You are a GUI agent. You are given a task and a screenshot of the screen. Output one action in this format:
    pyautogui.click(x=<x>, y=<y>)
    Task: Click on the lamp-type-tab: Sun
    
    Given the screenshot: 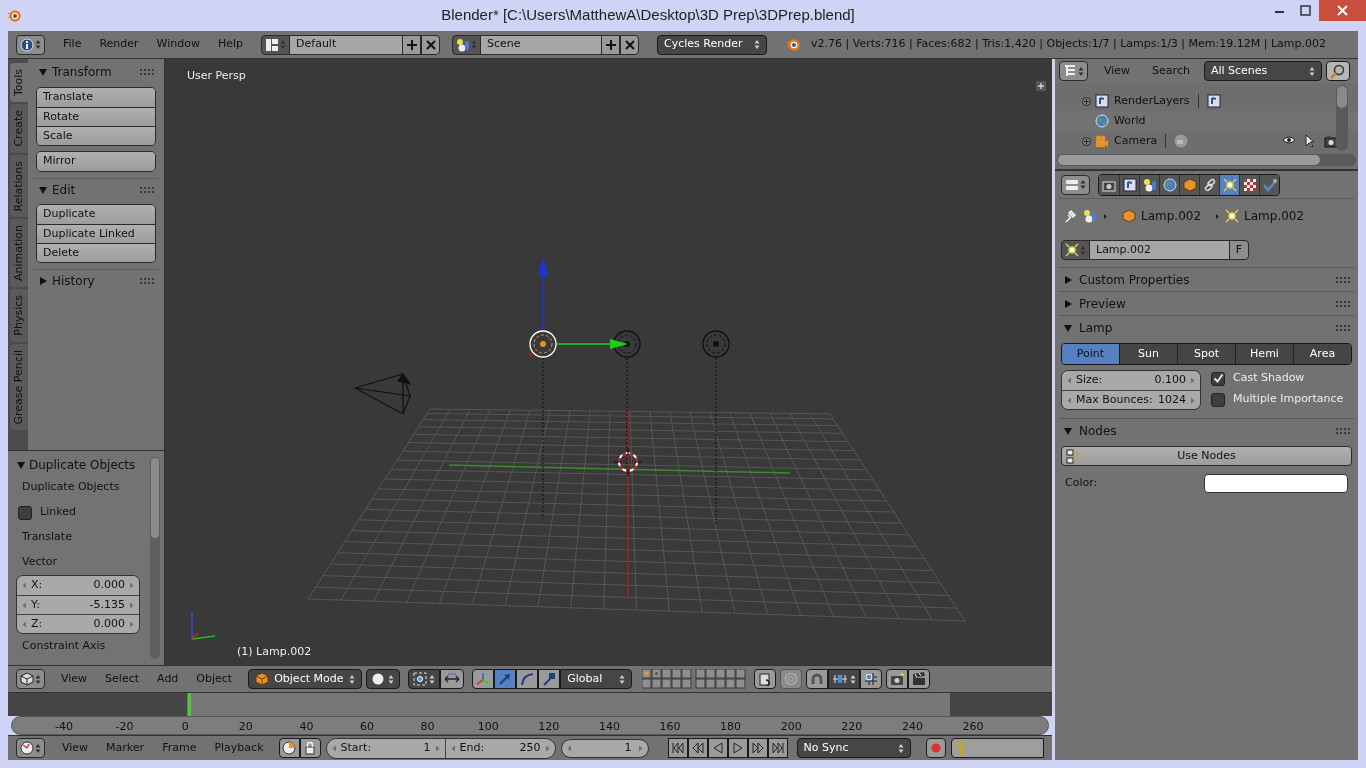 What is the action you would take?
    pyautogui.click(x=1148, y=354)
    